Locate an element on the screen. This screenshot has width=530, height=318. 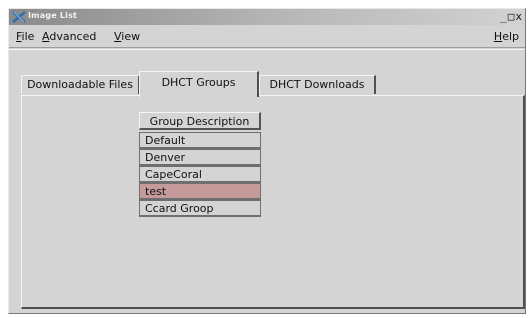
menu-divider is located at coordinates (267, 49).